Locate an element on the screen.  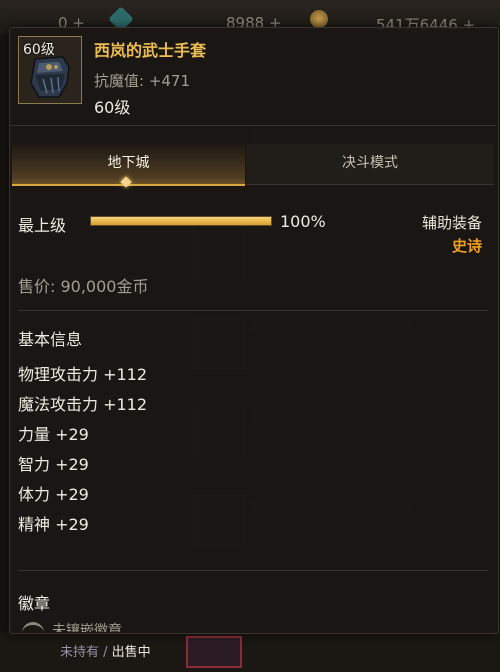
mode-tabs: 地下城 决斗模式 is located at coordinates (253, 166).